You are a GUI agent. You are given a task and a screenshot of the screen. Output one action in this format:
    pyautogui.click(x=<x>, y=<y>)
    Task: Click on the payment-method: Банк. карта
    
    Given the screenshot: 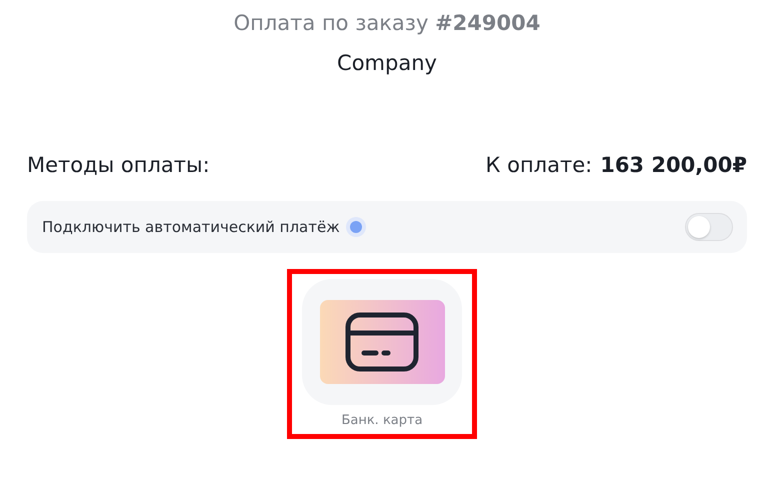 What is the action you would take?
    pyautogui.click(x=382, y=354)
    